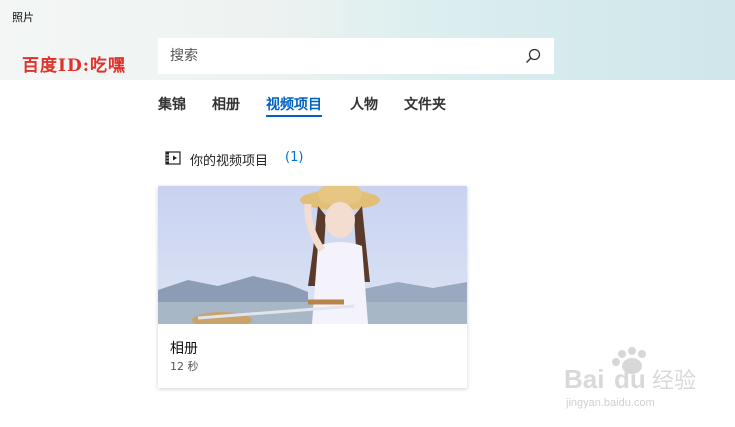 The height and width of the screenshot is (427, 735). What do you see at coordinates (23, 17) in the screenshot?
I see `app-title: 照片` at bounding box center [23, 17].